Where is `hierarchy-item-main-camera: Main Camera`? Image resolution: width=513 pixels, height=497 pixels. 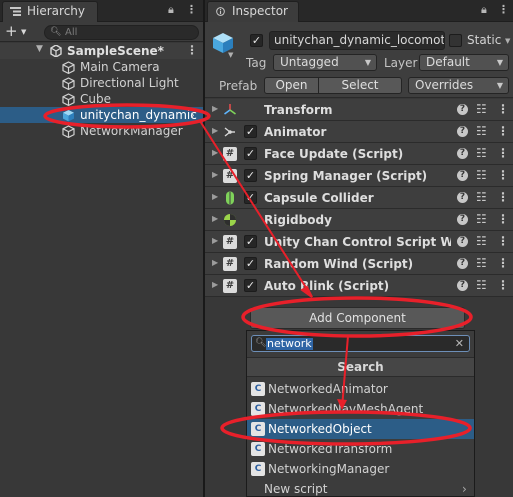 hierarchy-item-main-camera: Main Camera is located at coordinates (101, 67).